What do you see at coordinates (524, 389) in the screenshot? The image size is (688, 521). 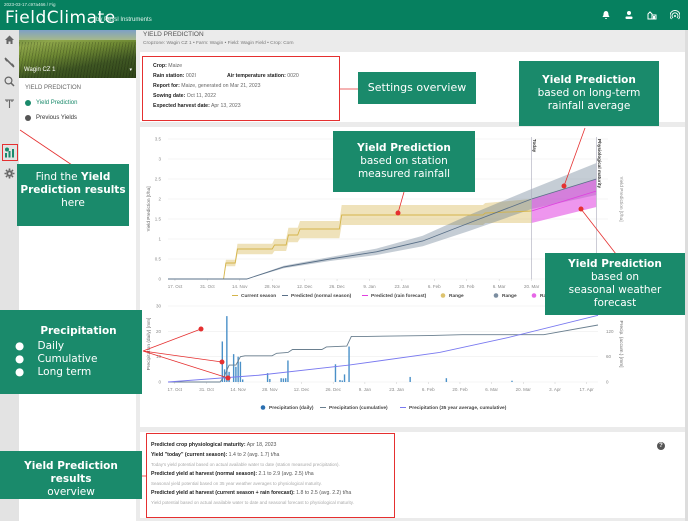 I see `x-tick-label: 20. Mar` at bounding box center [524, 389].